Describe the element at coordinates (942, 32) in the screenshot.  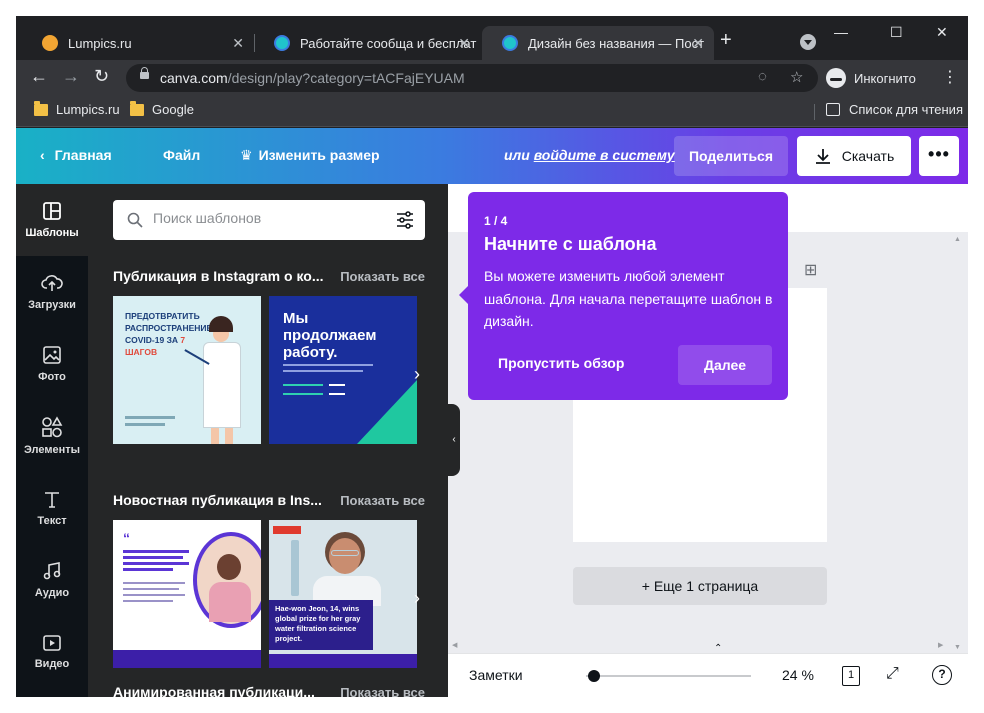
I see `window-close-button: ✕` at that location.